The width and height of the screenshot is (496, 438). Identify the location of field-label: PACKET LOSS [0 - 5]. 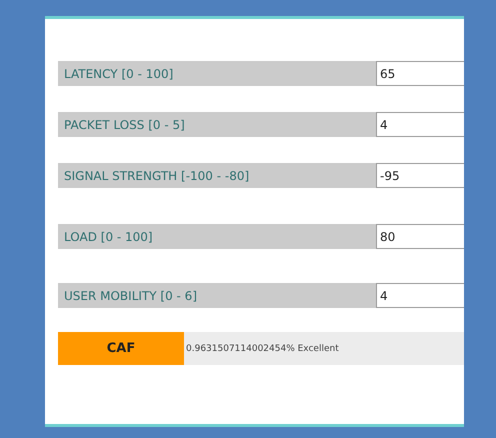
(217, 124).